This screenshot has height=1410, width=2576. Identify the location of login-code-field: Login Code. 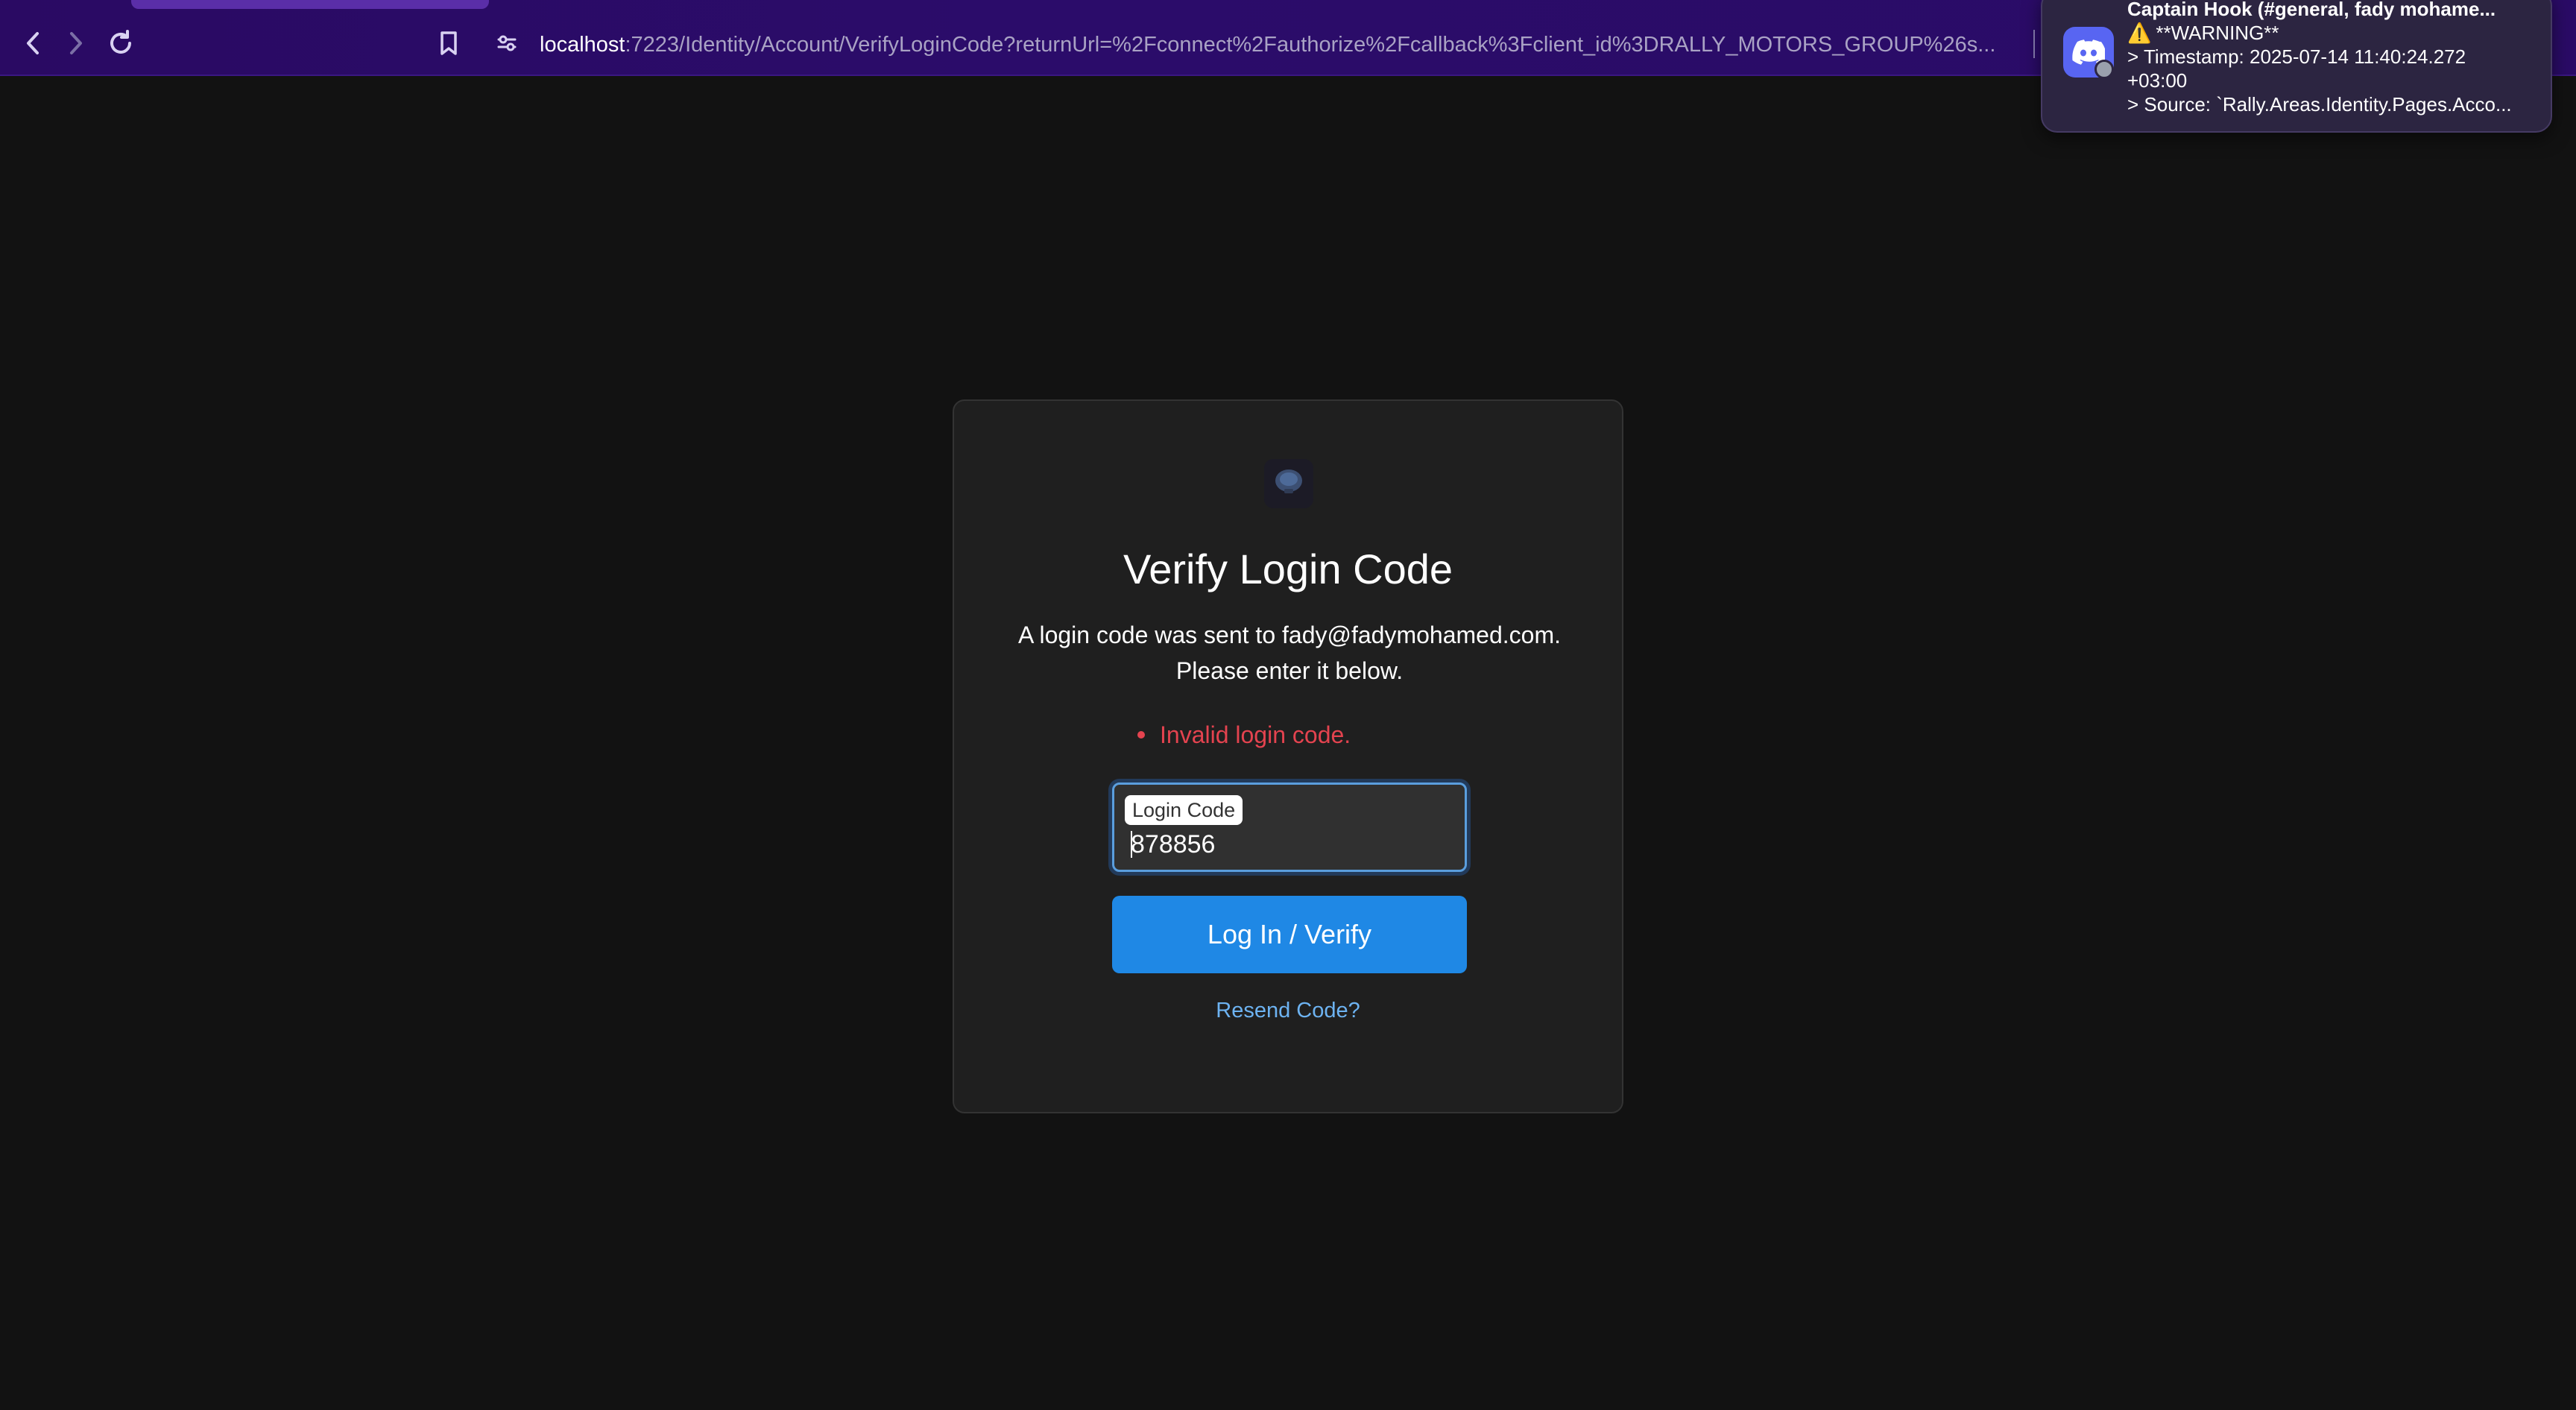
(1289, 827).